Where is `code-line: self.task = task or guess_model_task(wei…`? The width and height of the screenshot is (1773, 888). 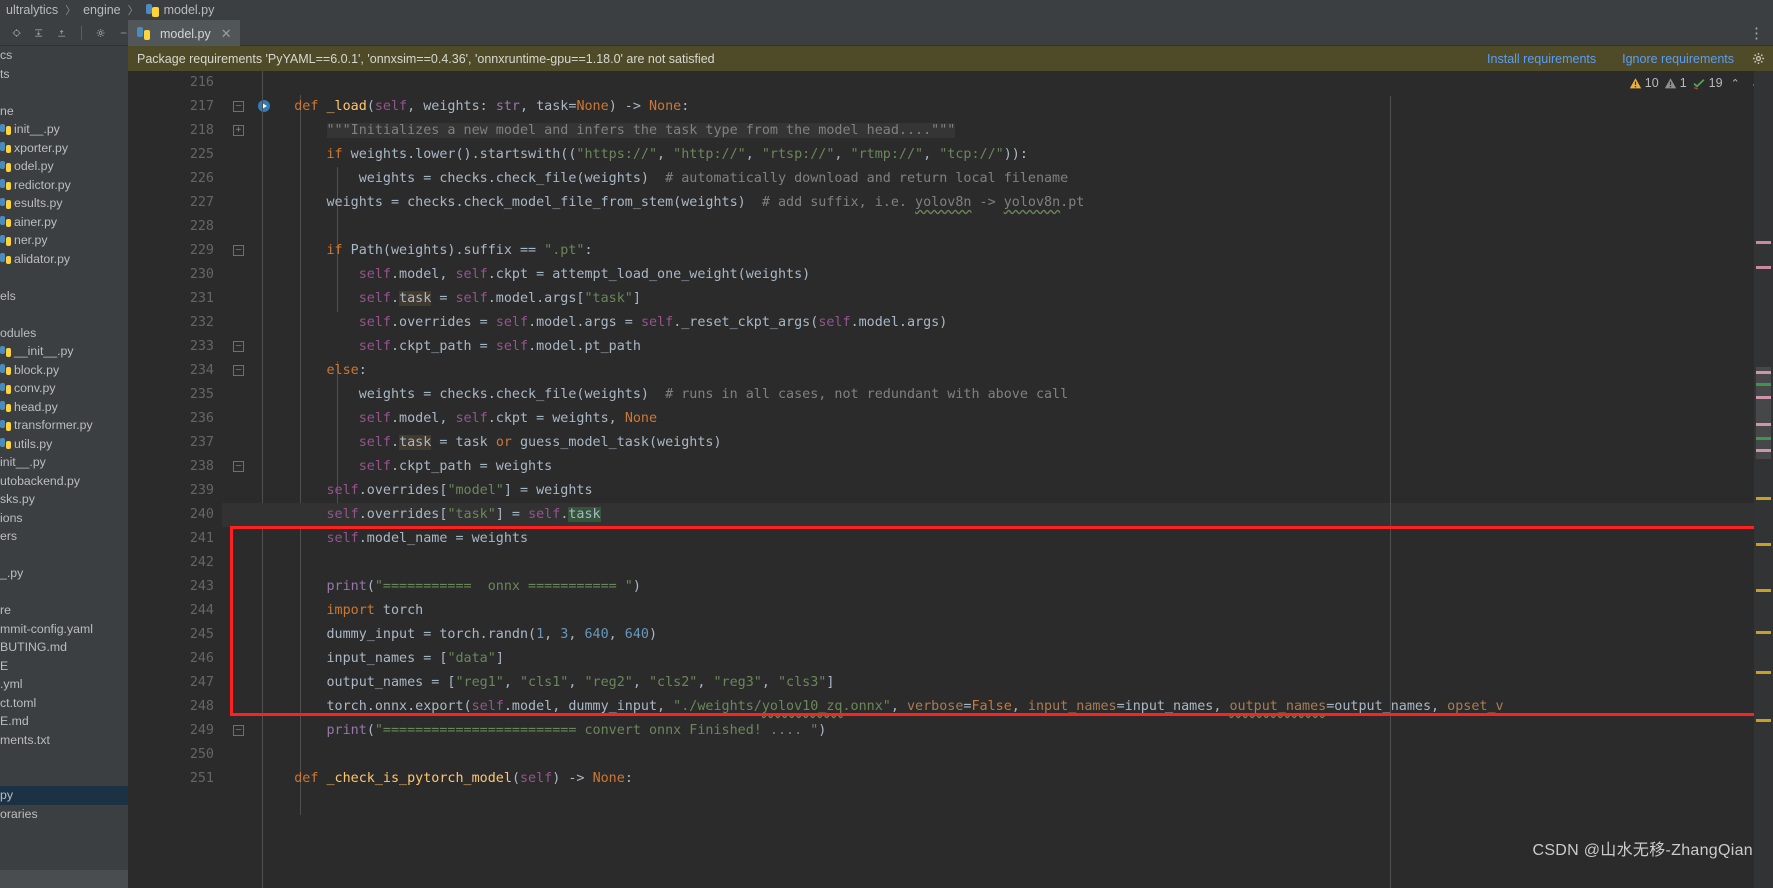 code-line: self.task = task or guess_model_task(wei… is located at coordinates (997, 443).